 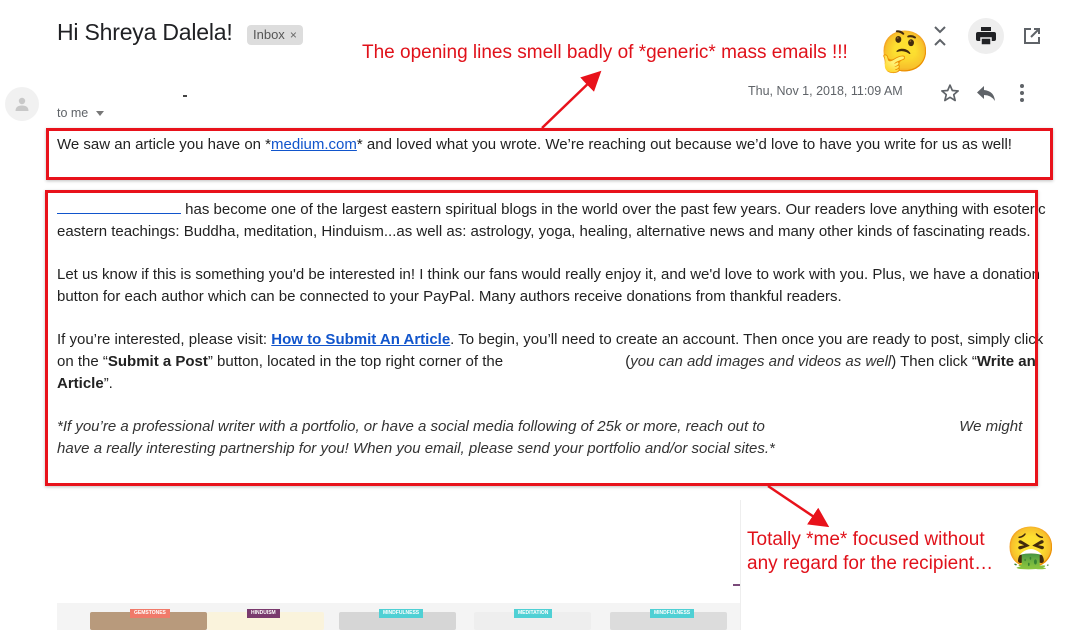 I want to click on label-text: Inbox, so click(x=269, y=34).